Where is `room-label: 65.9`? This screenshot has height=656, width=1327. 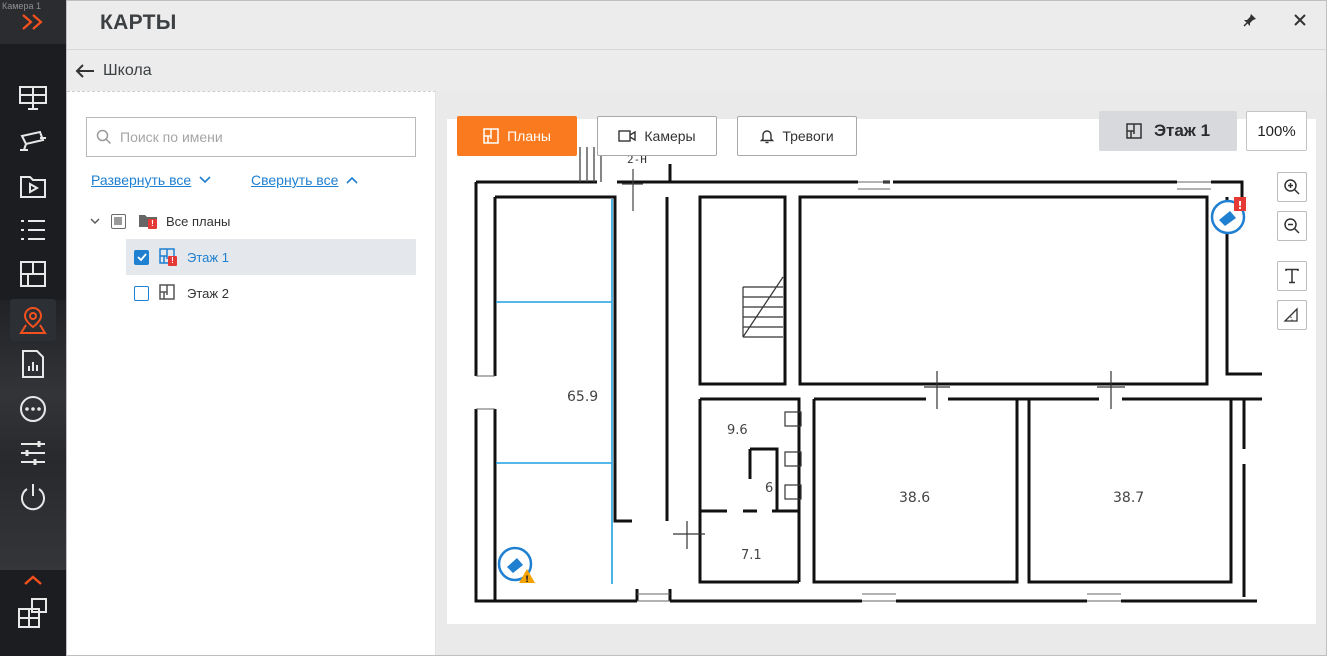 room-label: 65.9 is located at coordinates (582, 397).